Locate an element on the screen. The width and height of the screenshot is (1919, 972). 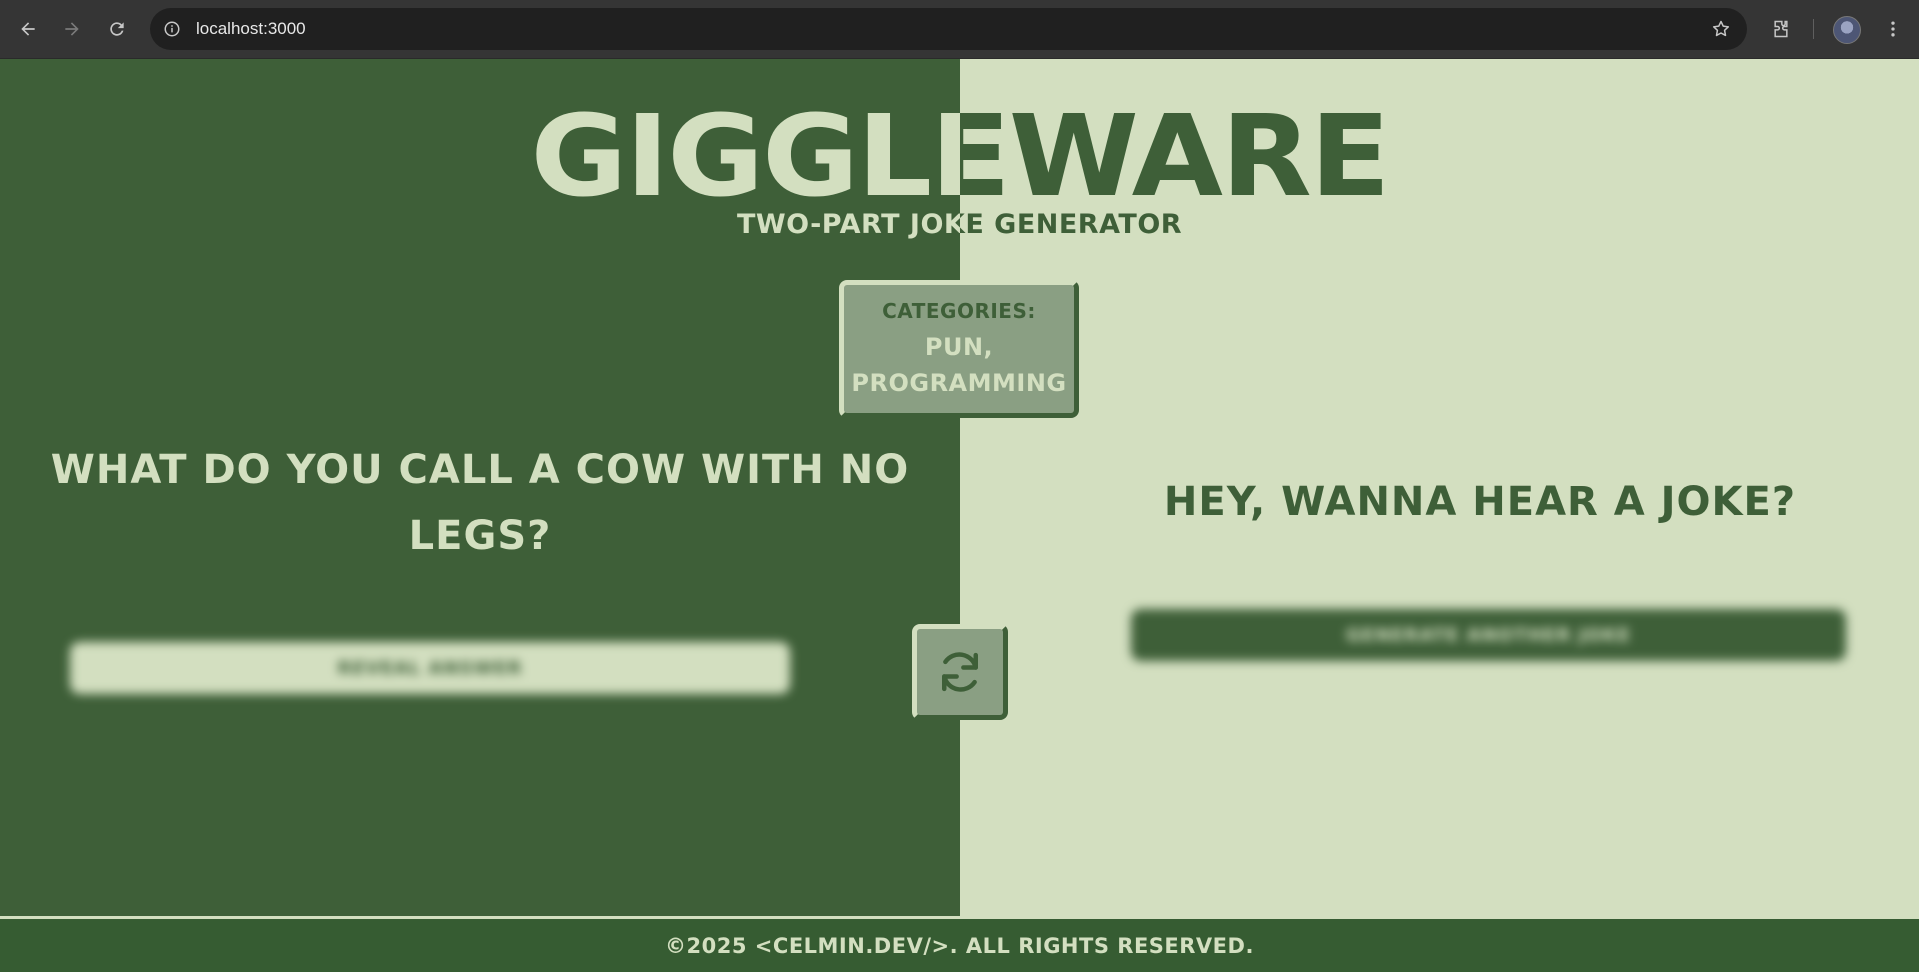
generate-another-joke-button: GENERATE ANOTHER JOKE is located at coordinates (1488, 635).